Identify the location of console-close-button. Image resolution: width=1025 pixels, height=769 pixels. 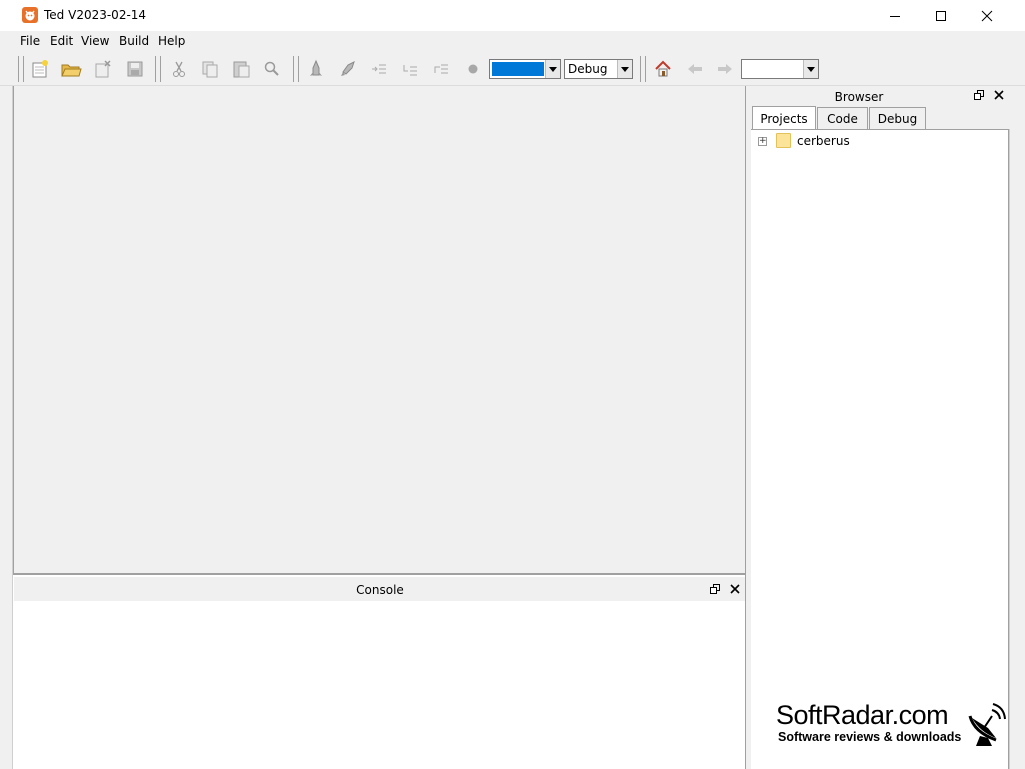
(735, 589).